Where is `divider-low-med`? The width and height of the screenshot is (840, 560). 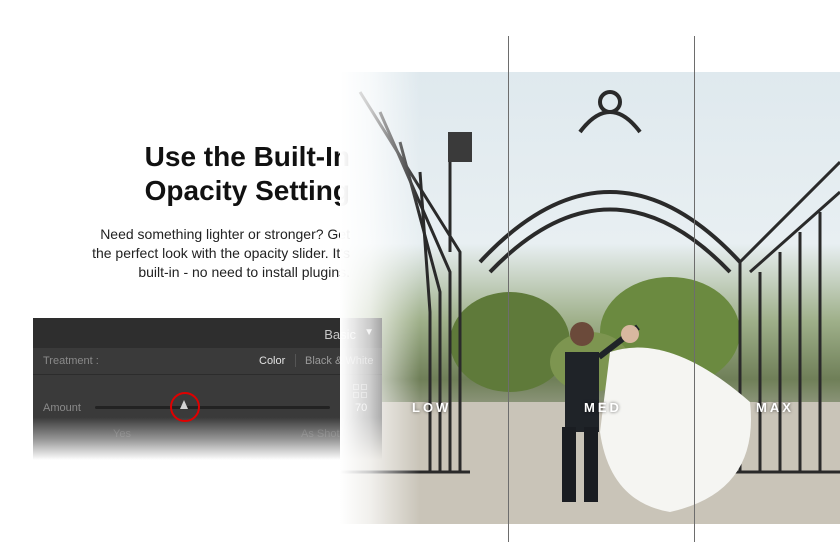
divider-low-med is located at coordinates (508, 289).